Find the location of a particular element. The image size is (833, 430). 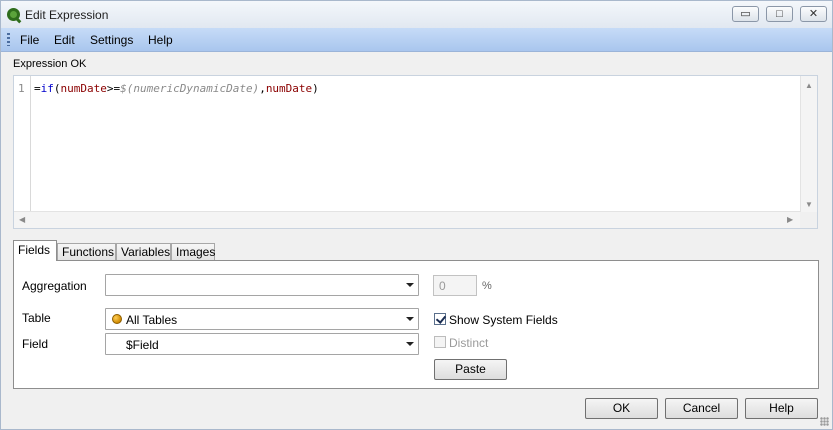

maximize-button: □ is located at coordinates (779, 14).